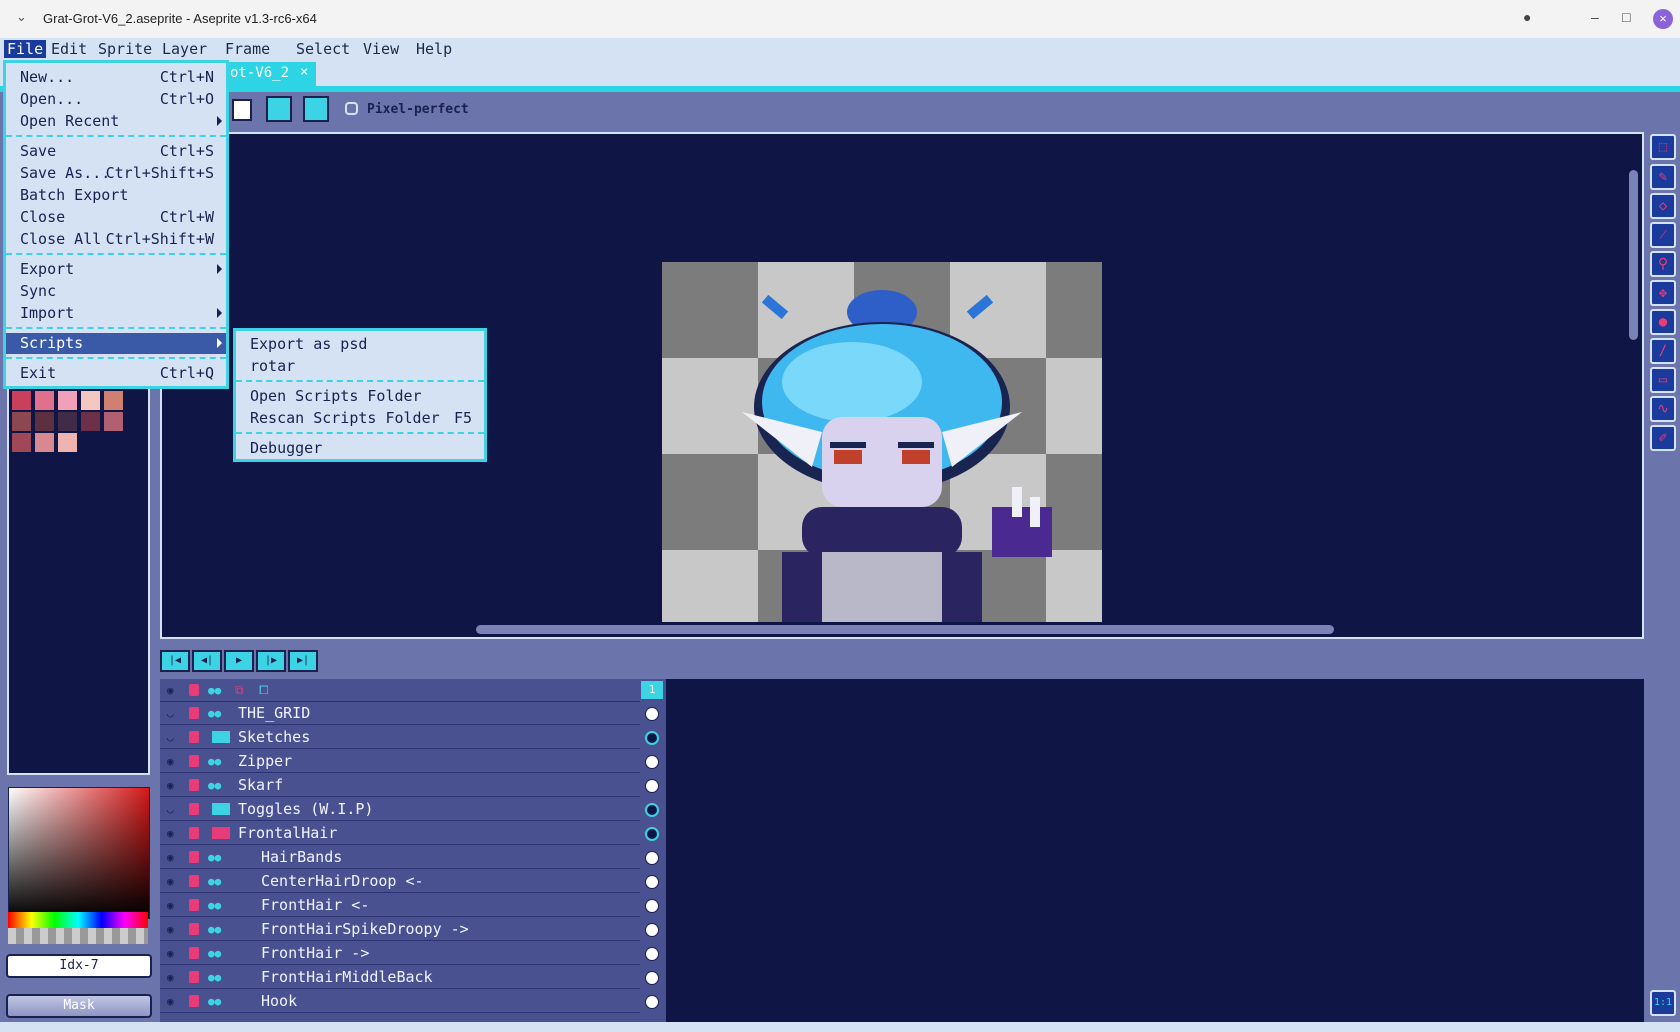  I want to click on folder-icon, so click(221, 809).